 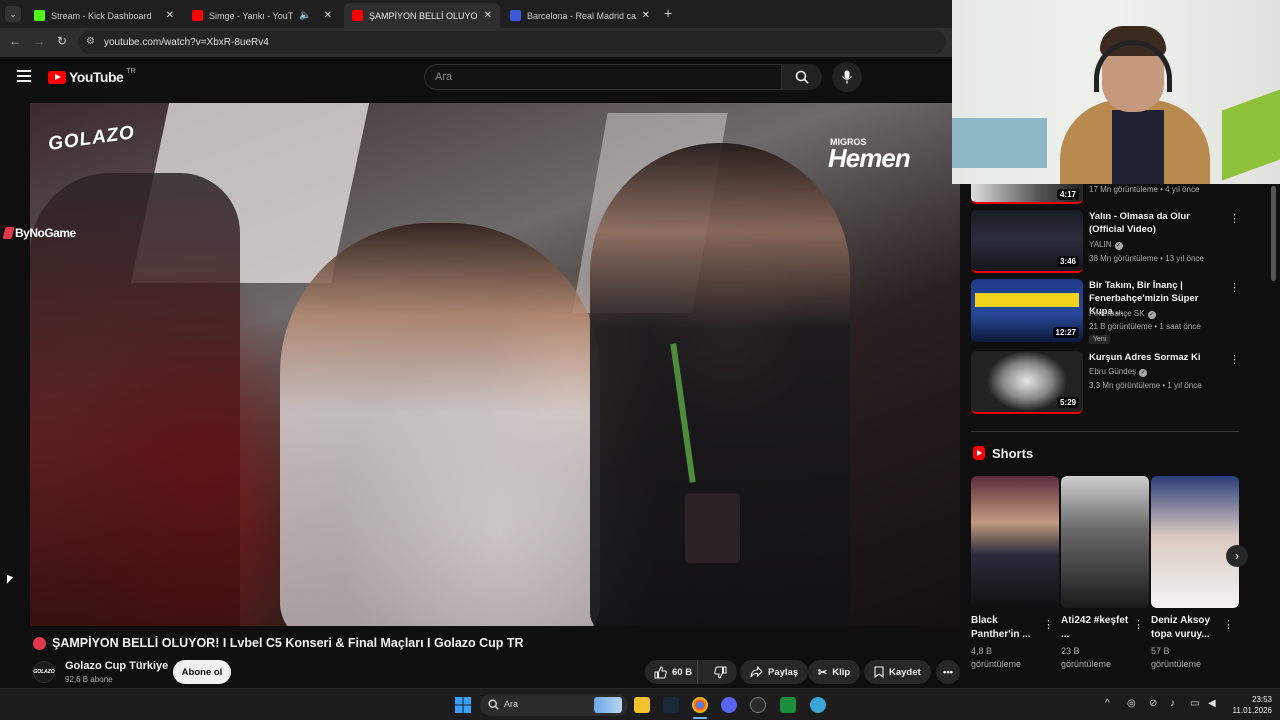 What do you see at coordinates (15, 41) in the screenshot?
I see `back-arrow-icon: ←` at bounding box center [15, 41].